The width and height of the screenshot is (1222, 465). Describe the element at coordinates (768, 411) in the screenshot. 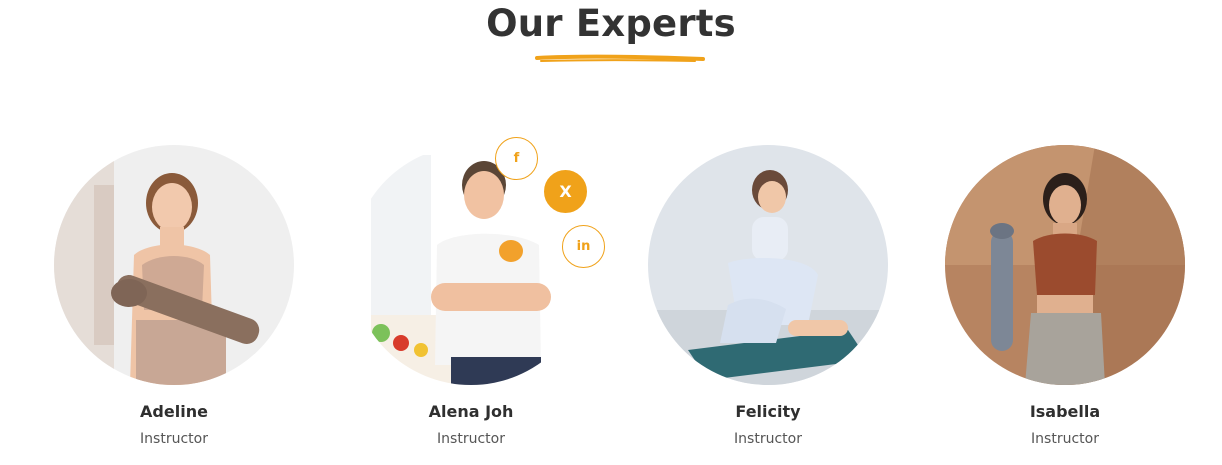

I see `expert-name: Felicity` at that location.